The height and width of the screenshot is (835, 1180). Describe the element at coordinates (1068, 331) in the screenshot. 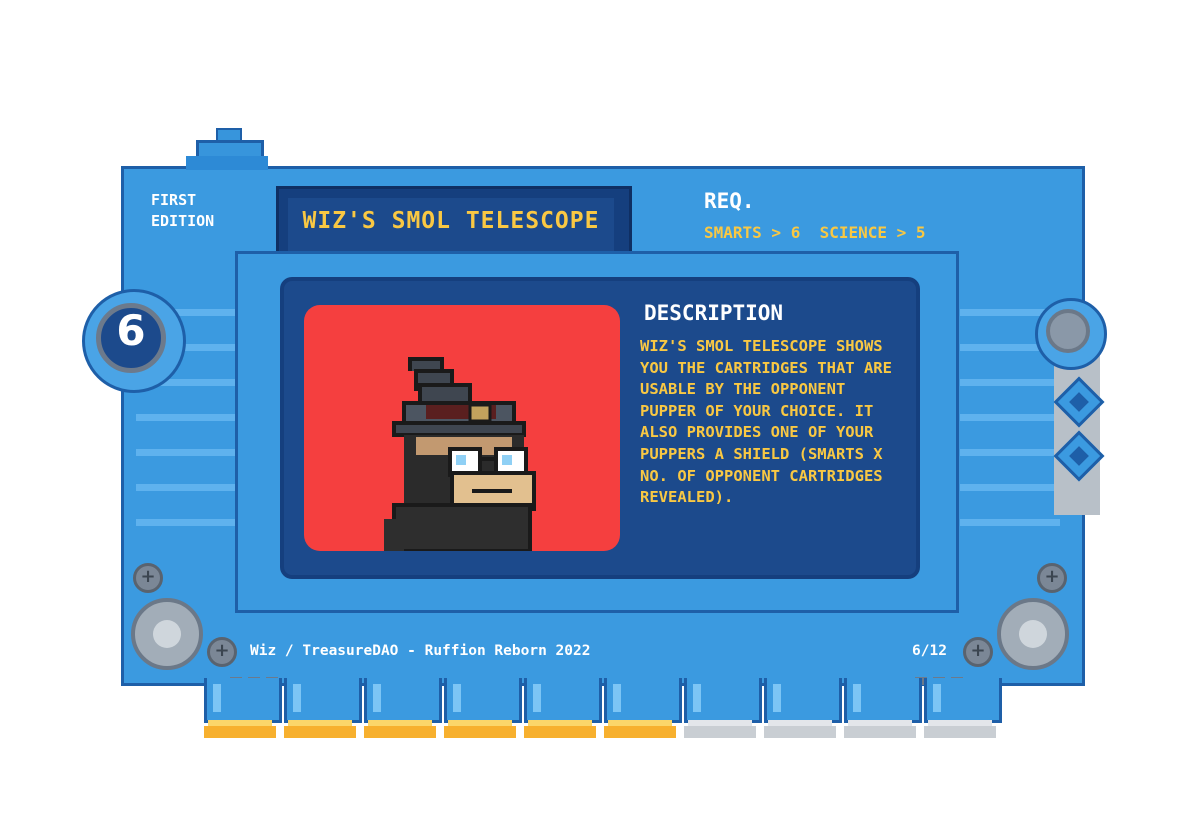

I see `cross-bolt-icon` at that location.